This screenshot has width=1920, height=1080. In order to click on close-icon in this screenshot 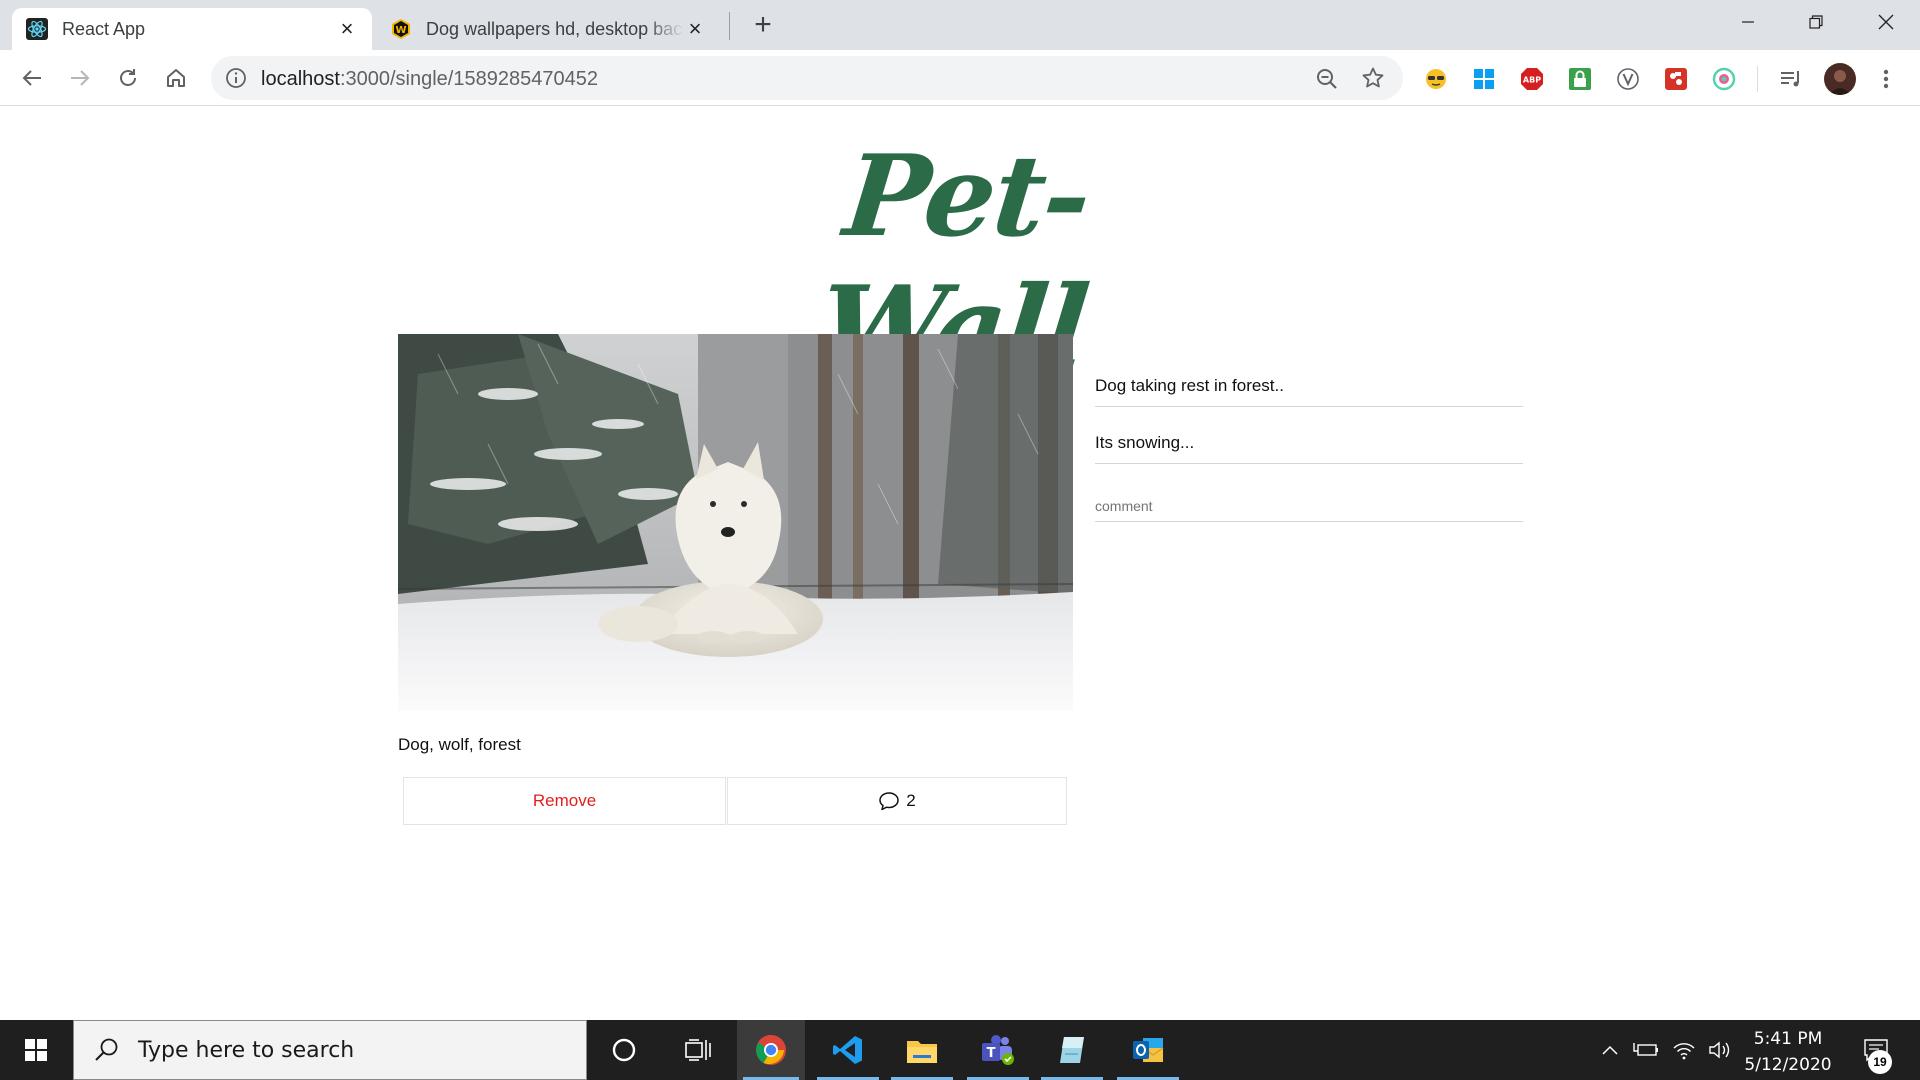, I will do `click(1886, 22)`.